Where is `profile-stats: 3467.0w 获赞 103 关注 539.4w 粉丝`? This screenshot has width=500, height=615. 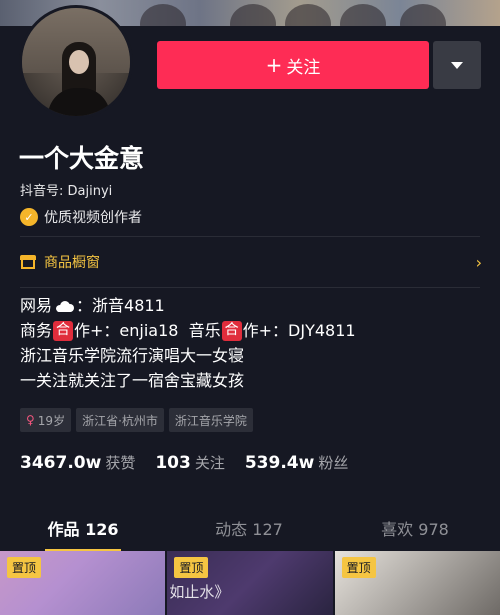 profile-stats: 3467.0w 获赞 103 关注 539.4w 粉丝 is located at coordinates (194, 462).